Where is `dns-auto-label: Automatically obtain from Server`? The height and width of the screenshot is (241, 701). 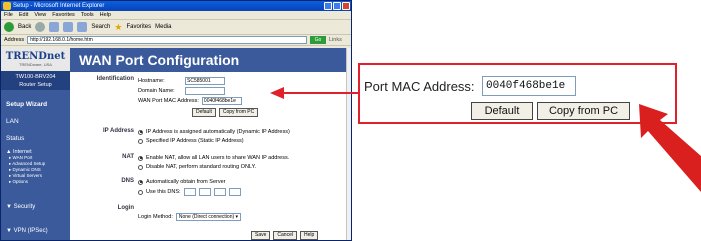
dns-auto-label: Automatically obtain from Server is located at coordinates (186, 182).